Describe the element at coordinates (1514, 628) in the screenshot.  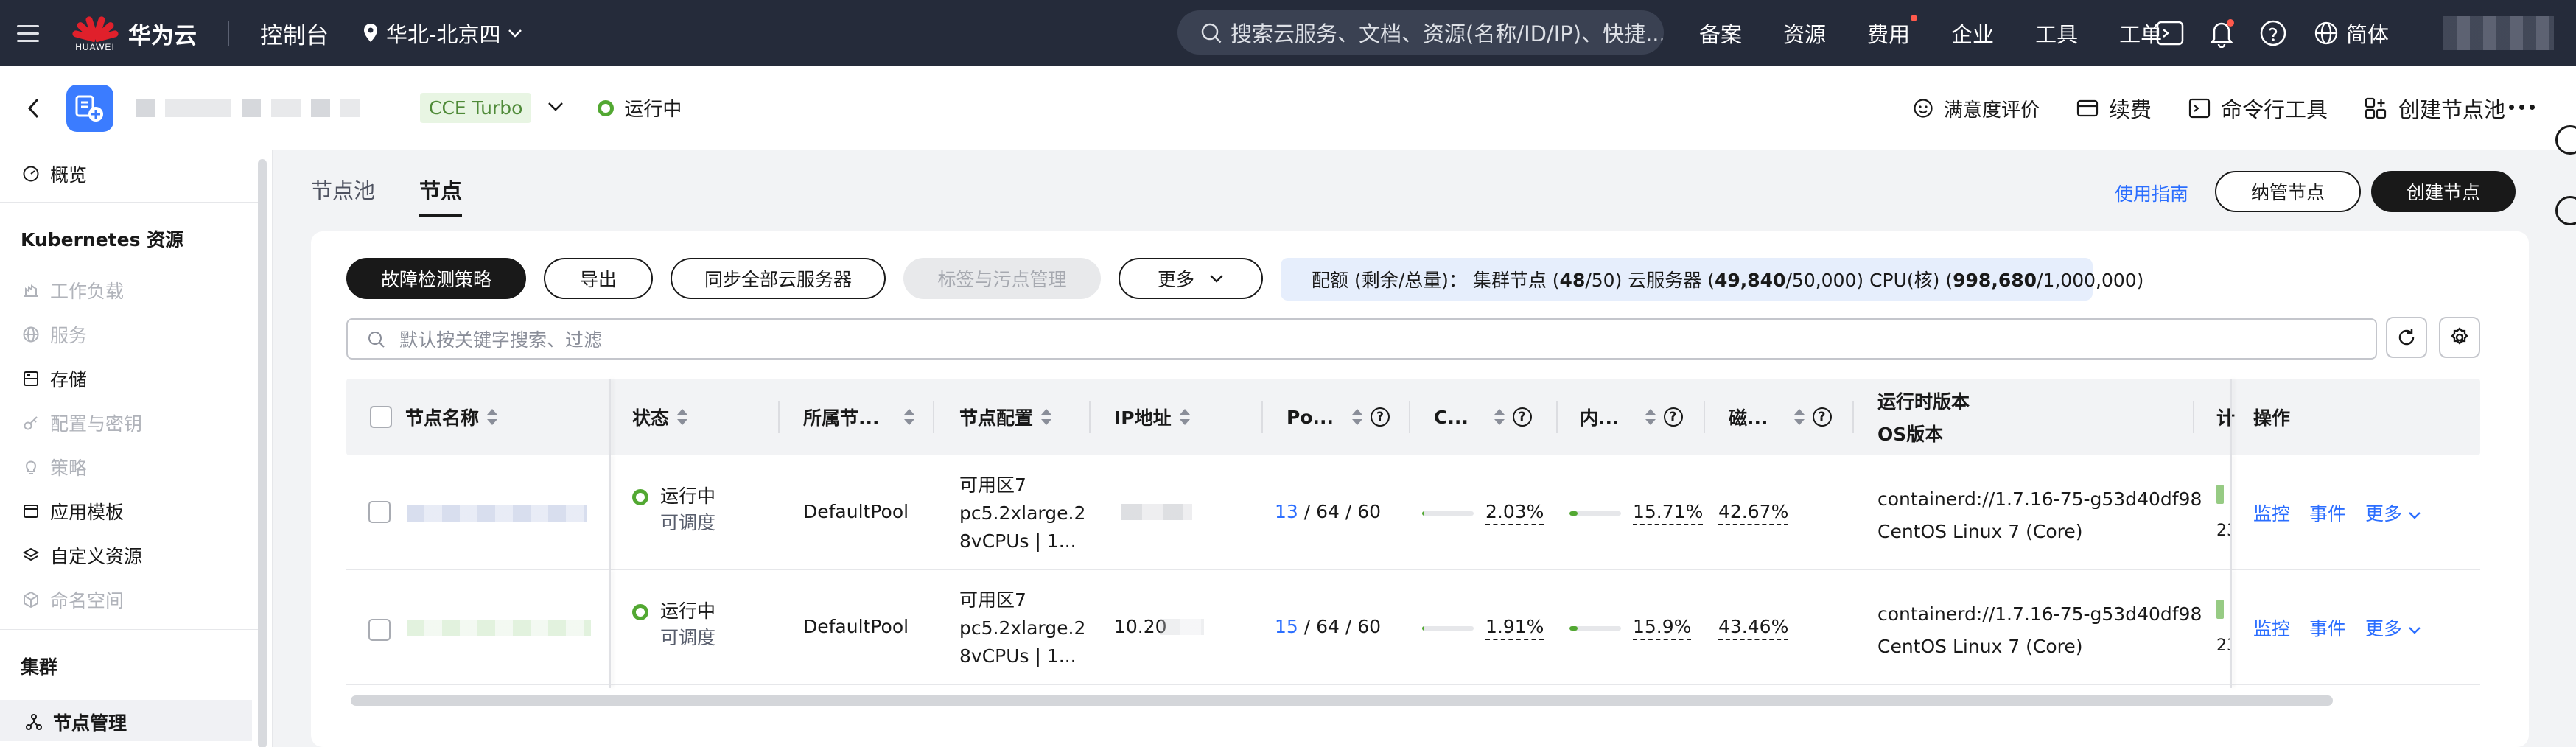
I see `node-cpu-usage: 1.91%` at that location.